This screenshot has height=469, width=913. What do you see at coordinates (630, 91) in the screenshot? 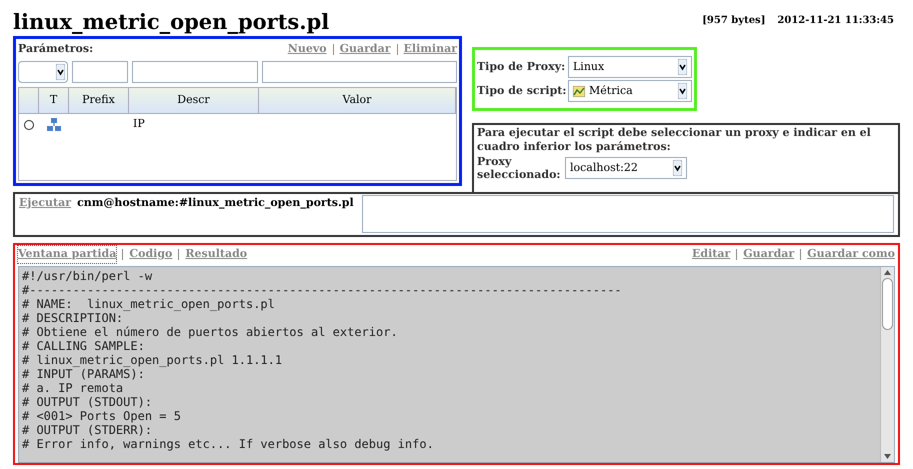
I see `select-field: Métrica` at bounding box center [630, 91].